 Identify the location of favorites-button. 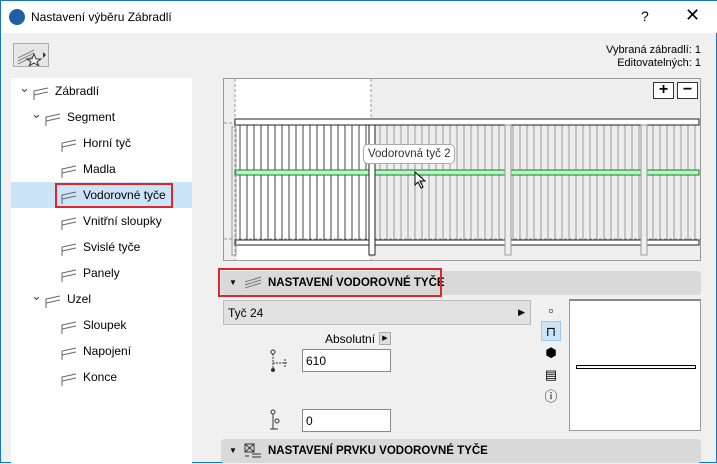
(31, 55).